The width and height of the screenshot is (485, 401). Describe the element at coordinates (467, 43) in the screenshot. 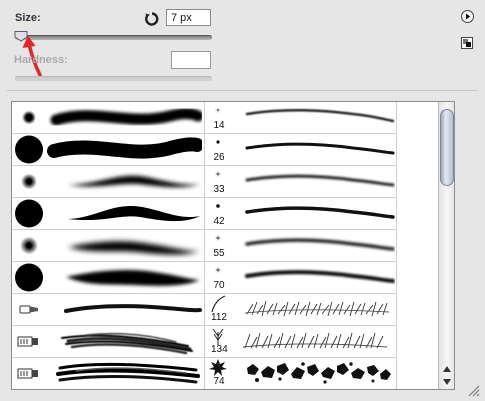

I see `new-preset-icon` at that location.